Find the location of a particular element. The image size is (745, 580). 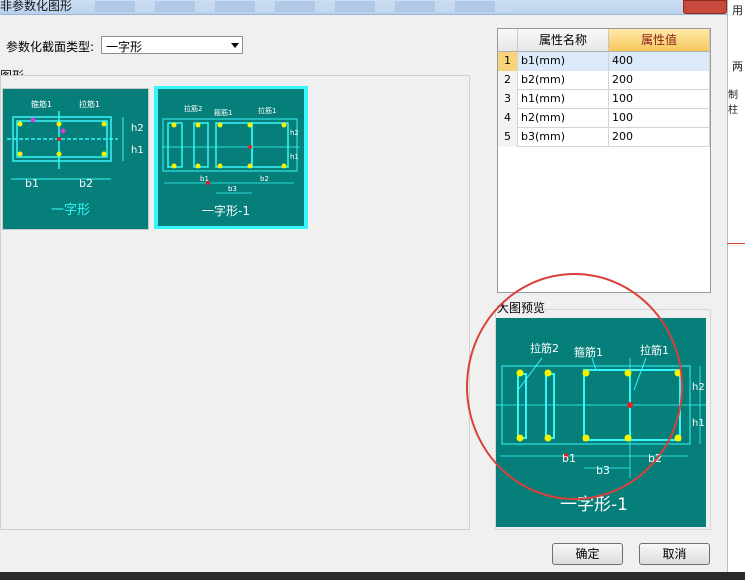

background-window-strip: 用 两 制柱 is located at coordinates (736, 290).